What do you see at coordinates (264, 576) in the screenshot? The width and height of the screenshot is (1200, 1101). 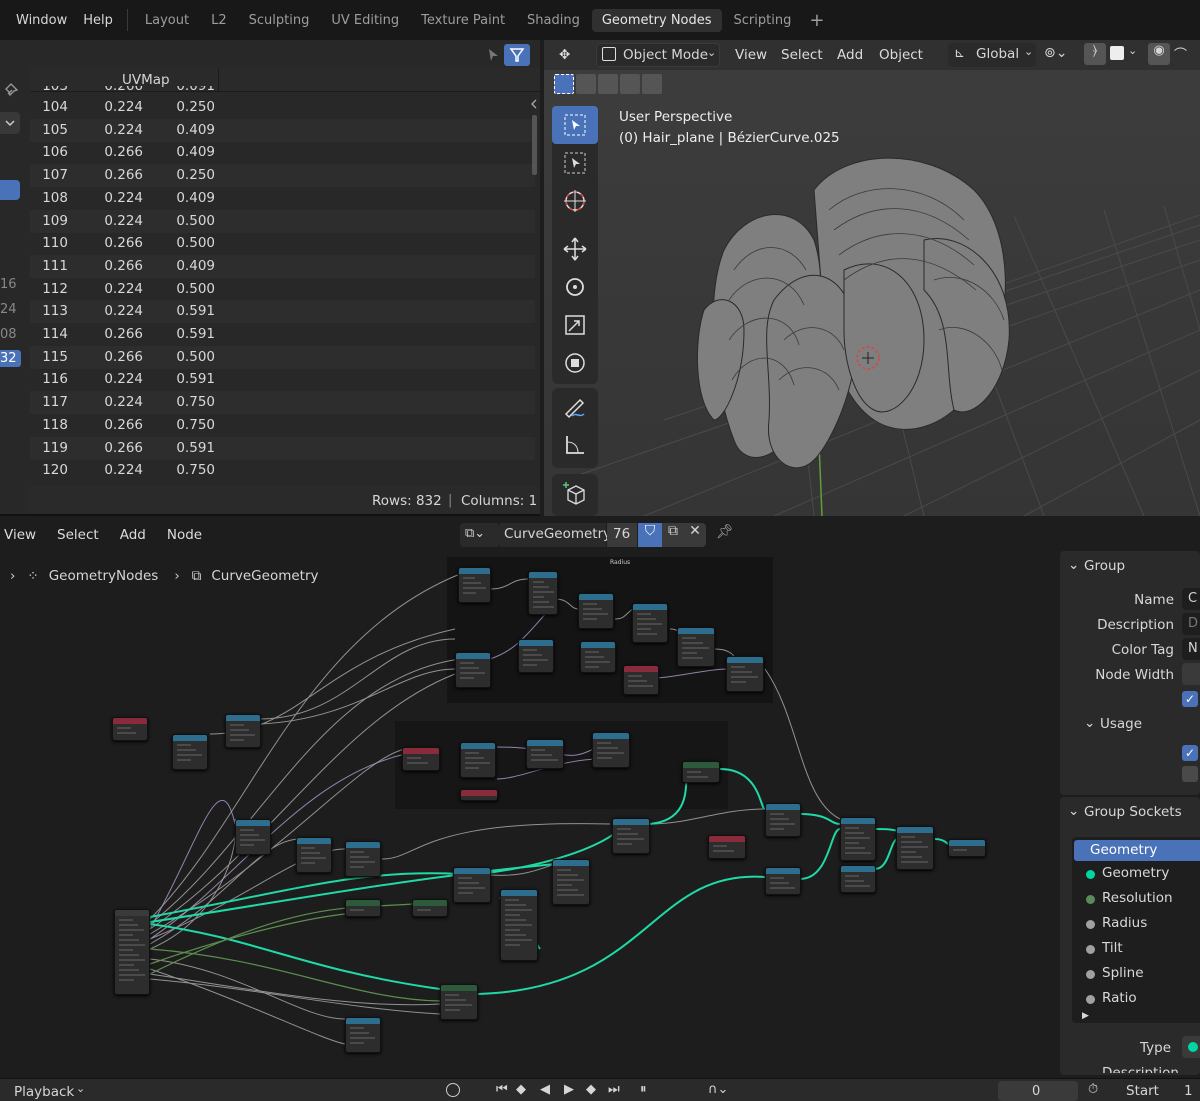 I see `breadcrumb-item-curvegeometry: CurveGeometry` at bounding box center [264, 576].